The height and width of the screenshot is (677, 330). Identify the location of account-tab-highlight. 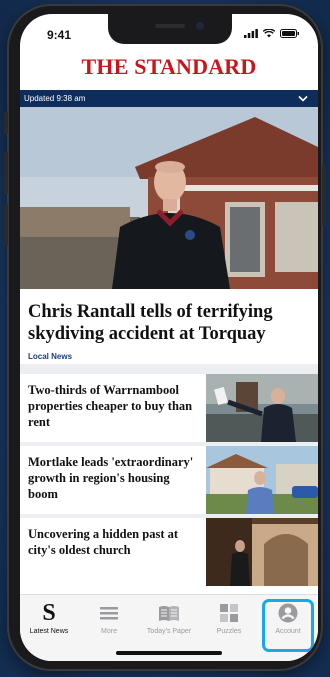
(288, 625).